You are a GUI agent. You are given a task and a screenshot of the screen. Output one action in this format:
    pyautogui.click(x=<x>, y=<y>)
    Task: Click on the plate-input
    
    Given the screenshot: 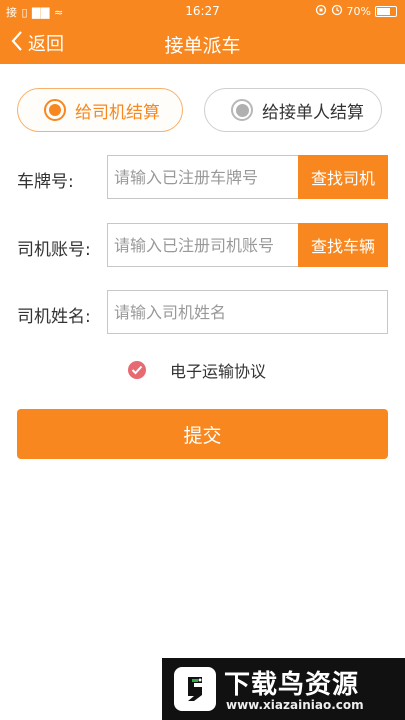 What is the action you would take?
    pyautogui.click(x=203, y=177)
    